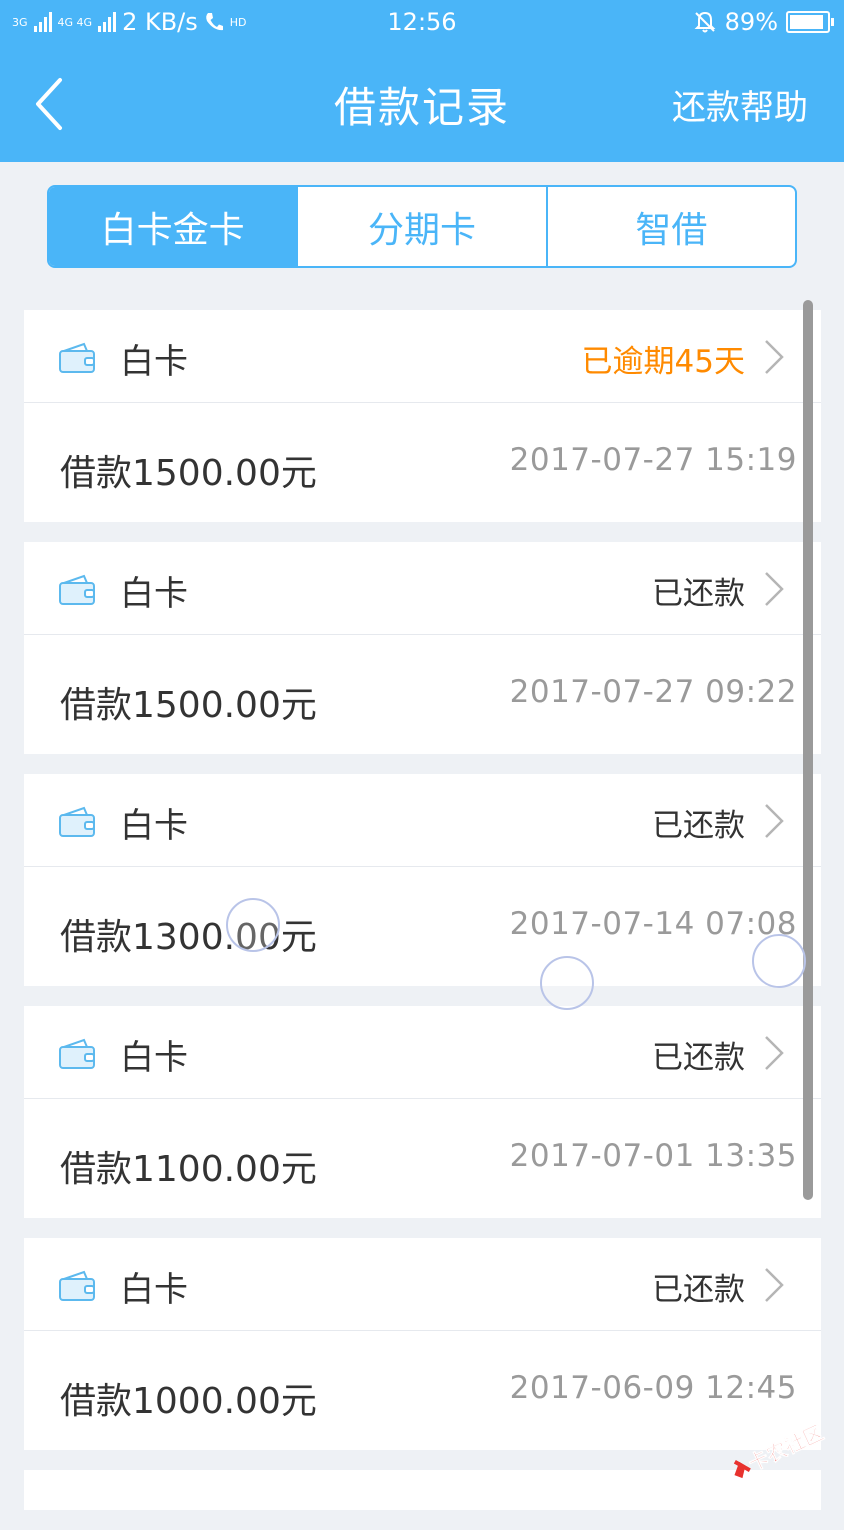 This screenshot has width=844, height=1530. Describe the element at coordinates (422, 880) in the screenshot. I see `loan-record-card: 白卡 已还款 借款1300.00元 2017-07-14 07:08` at that location.